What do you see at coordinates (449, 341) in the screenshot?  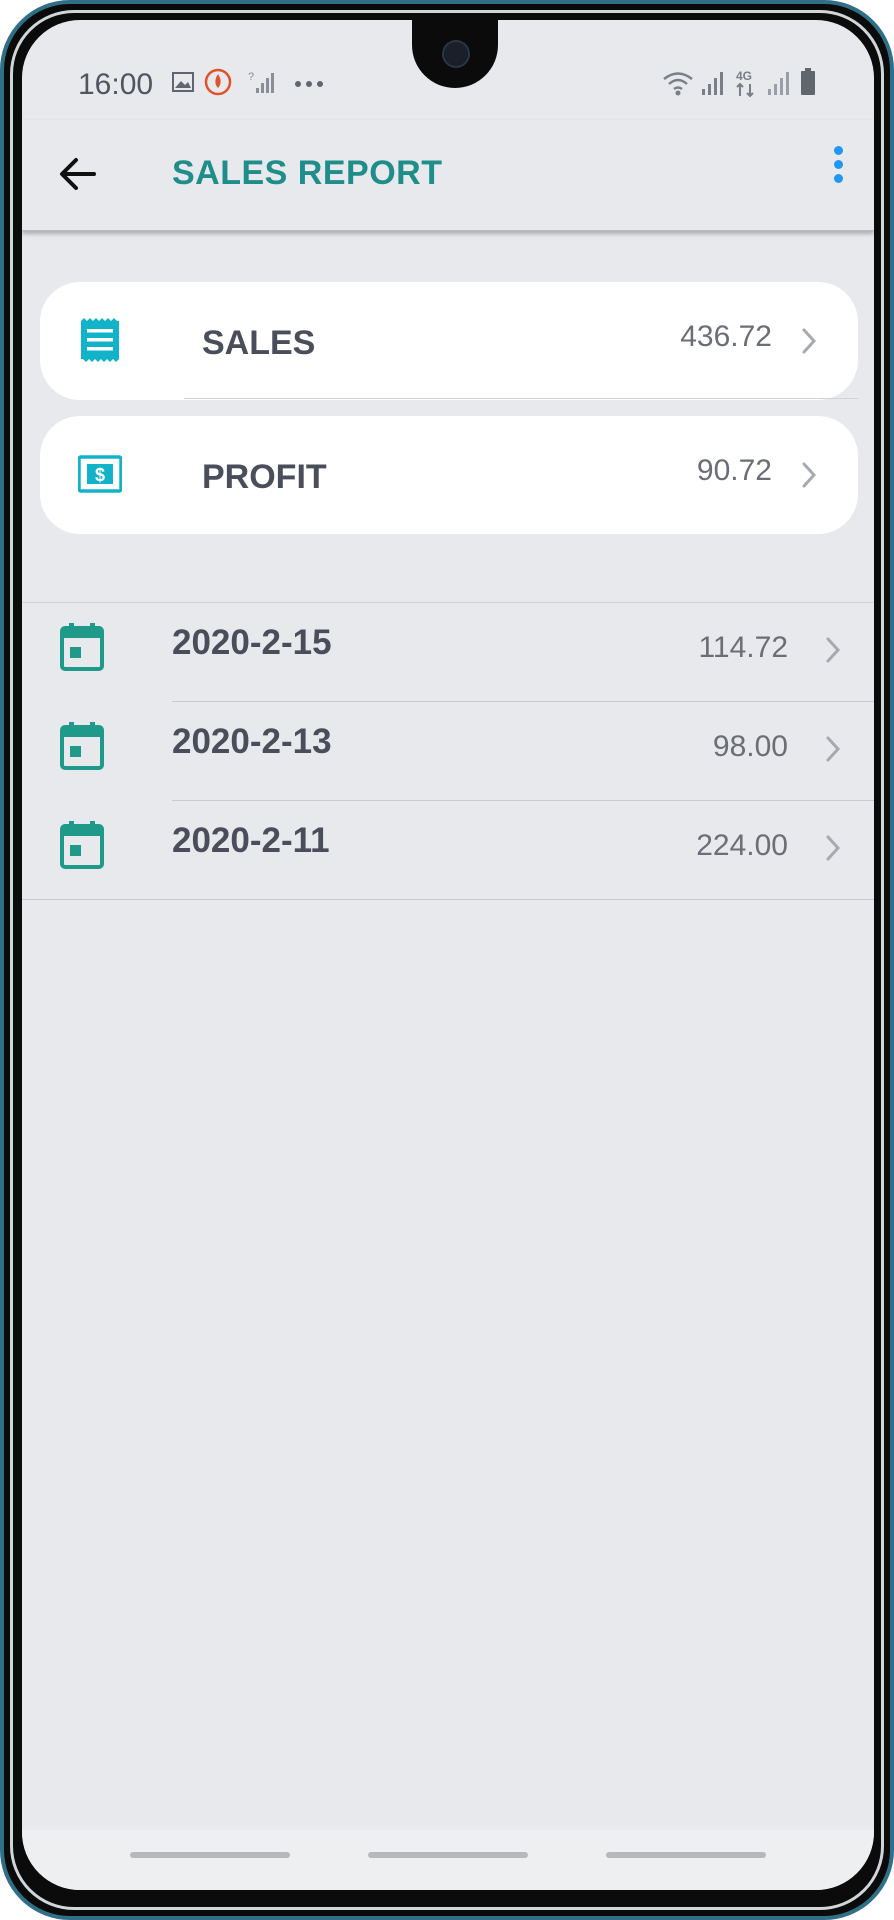 I see `sales-summary-card: SALES 436.72` at bounding box center [449, 341].